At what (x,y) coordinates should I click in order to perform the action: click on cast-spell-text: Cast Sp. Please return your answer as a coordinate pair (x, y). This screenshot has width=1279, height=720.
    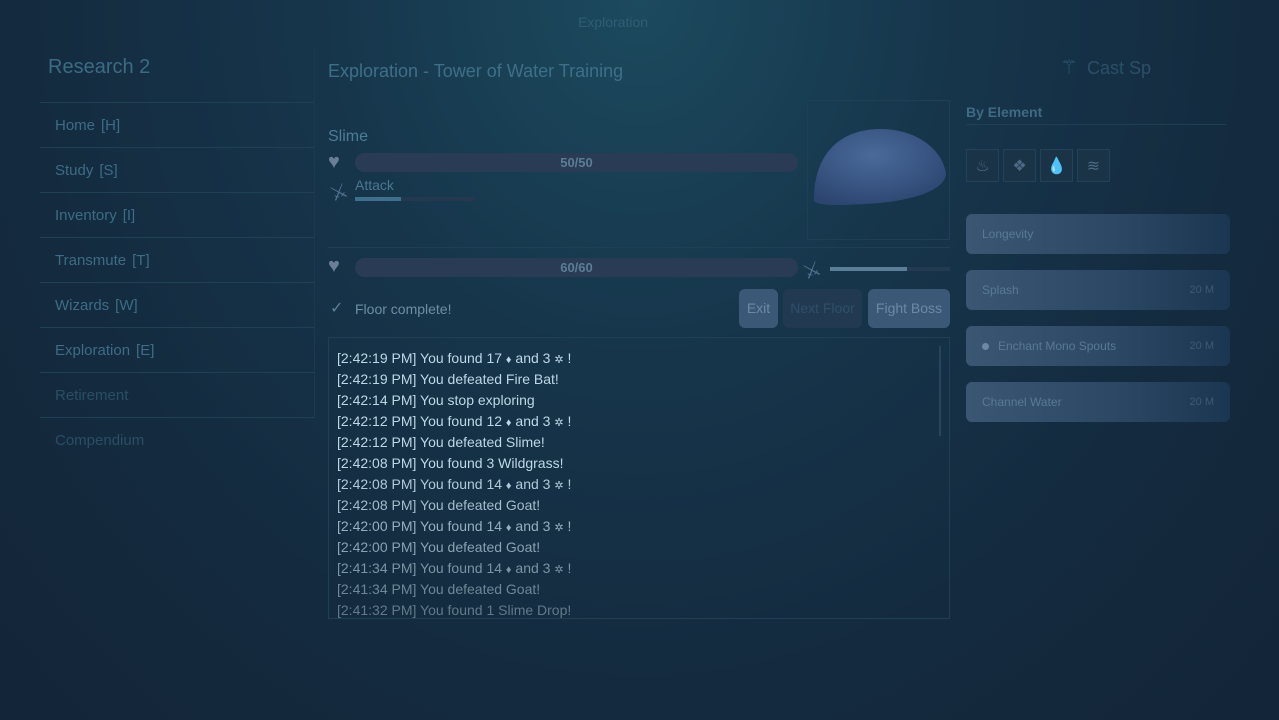
    Looking at the image, I should click on (1118, 68).